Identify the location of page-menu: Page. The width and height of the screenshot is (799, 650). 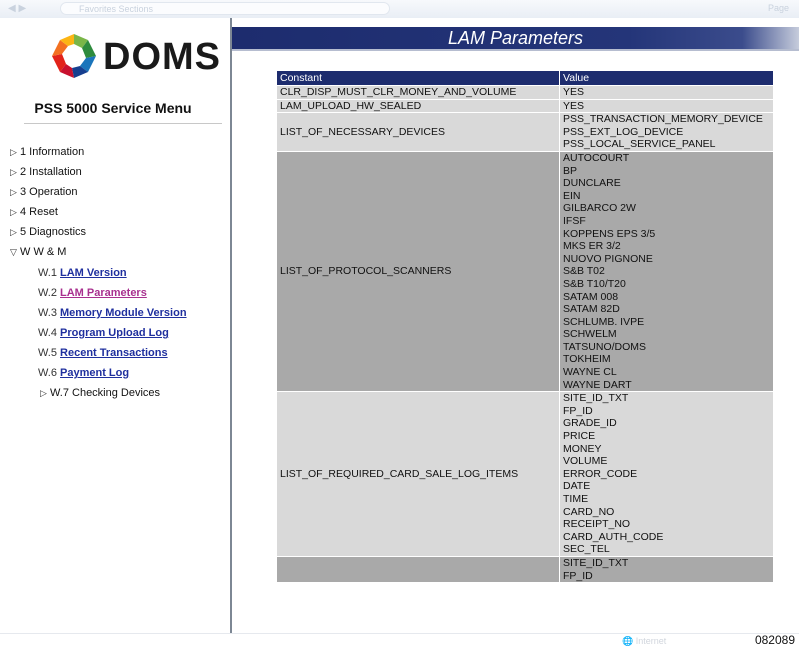
(778, 8).